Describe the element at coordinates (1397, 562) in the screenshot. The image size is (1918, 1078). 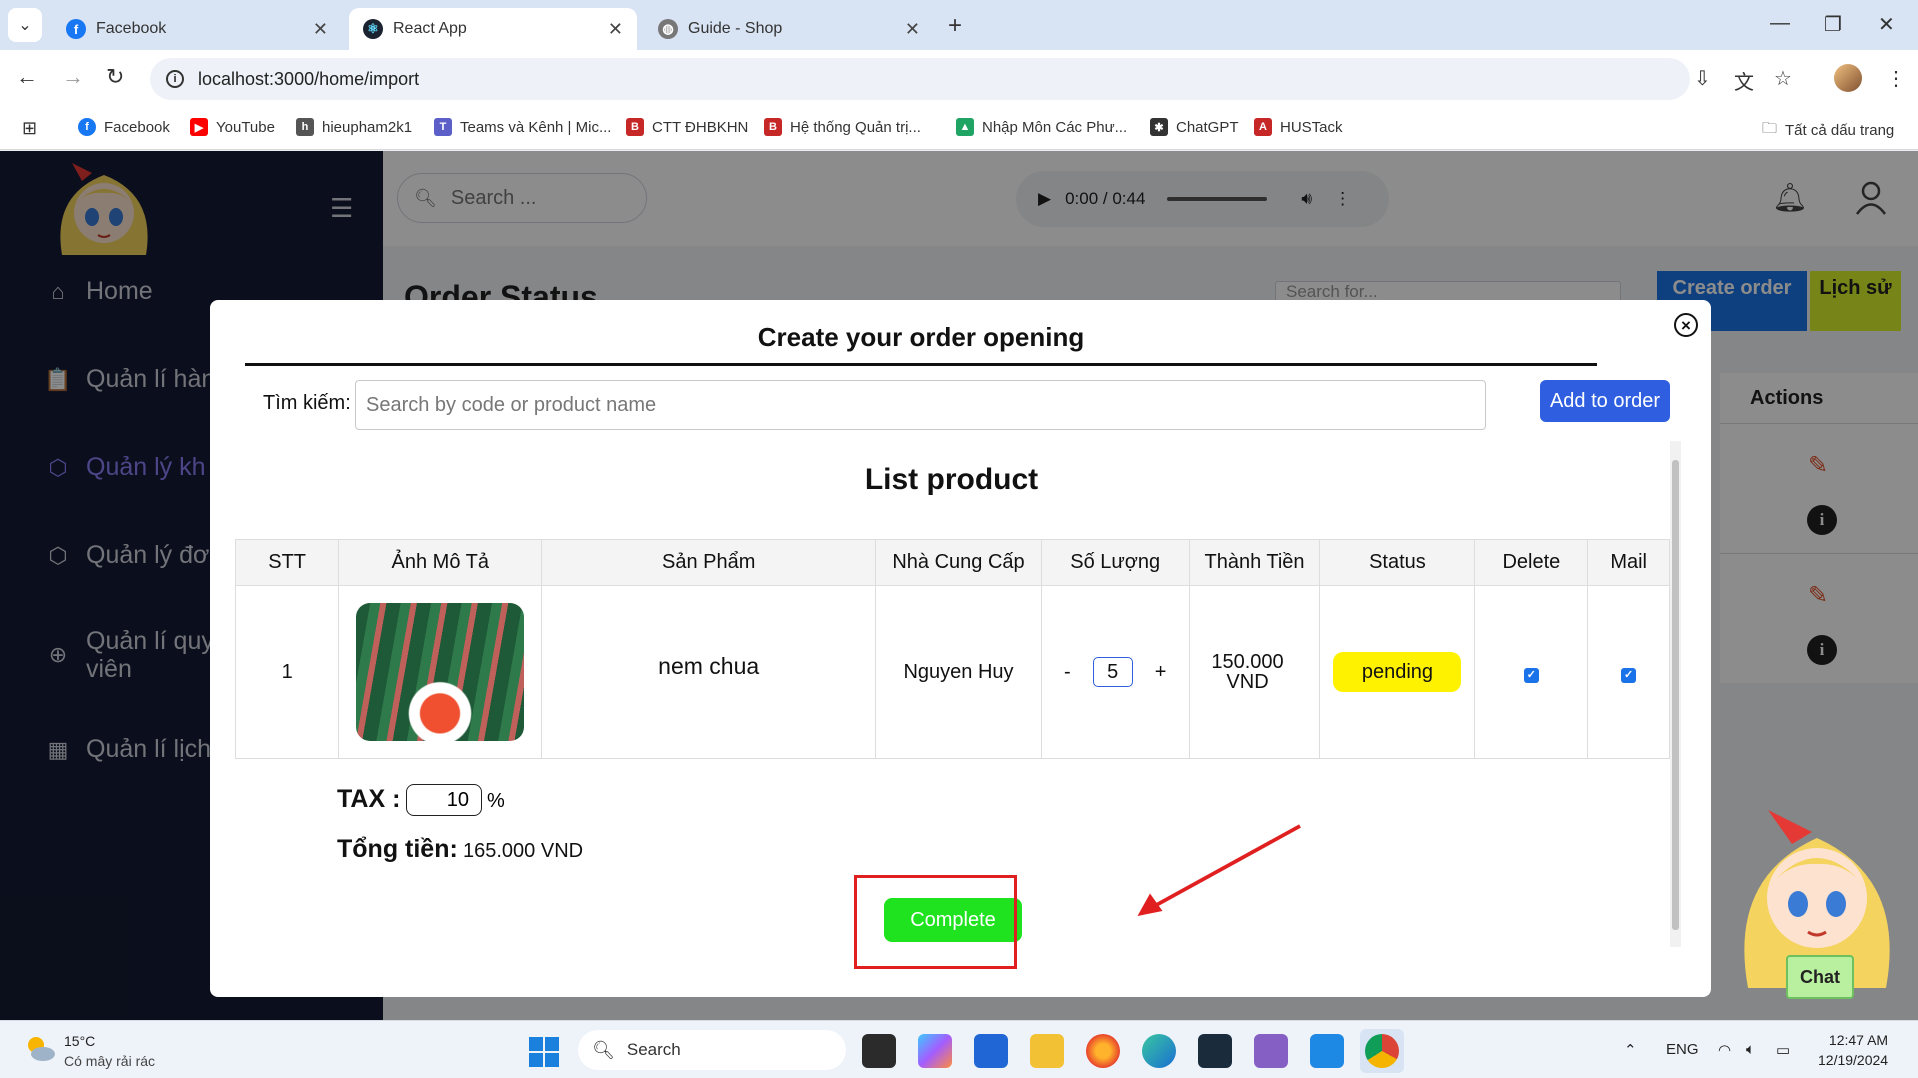
I see `column-header: Status` at that location.